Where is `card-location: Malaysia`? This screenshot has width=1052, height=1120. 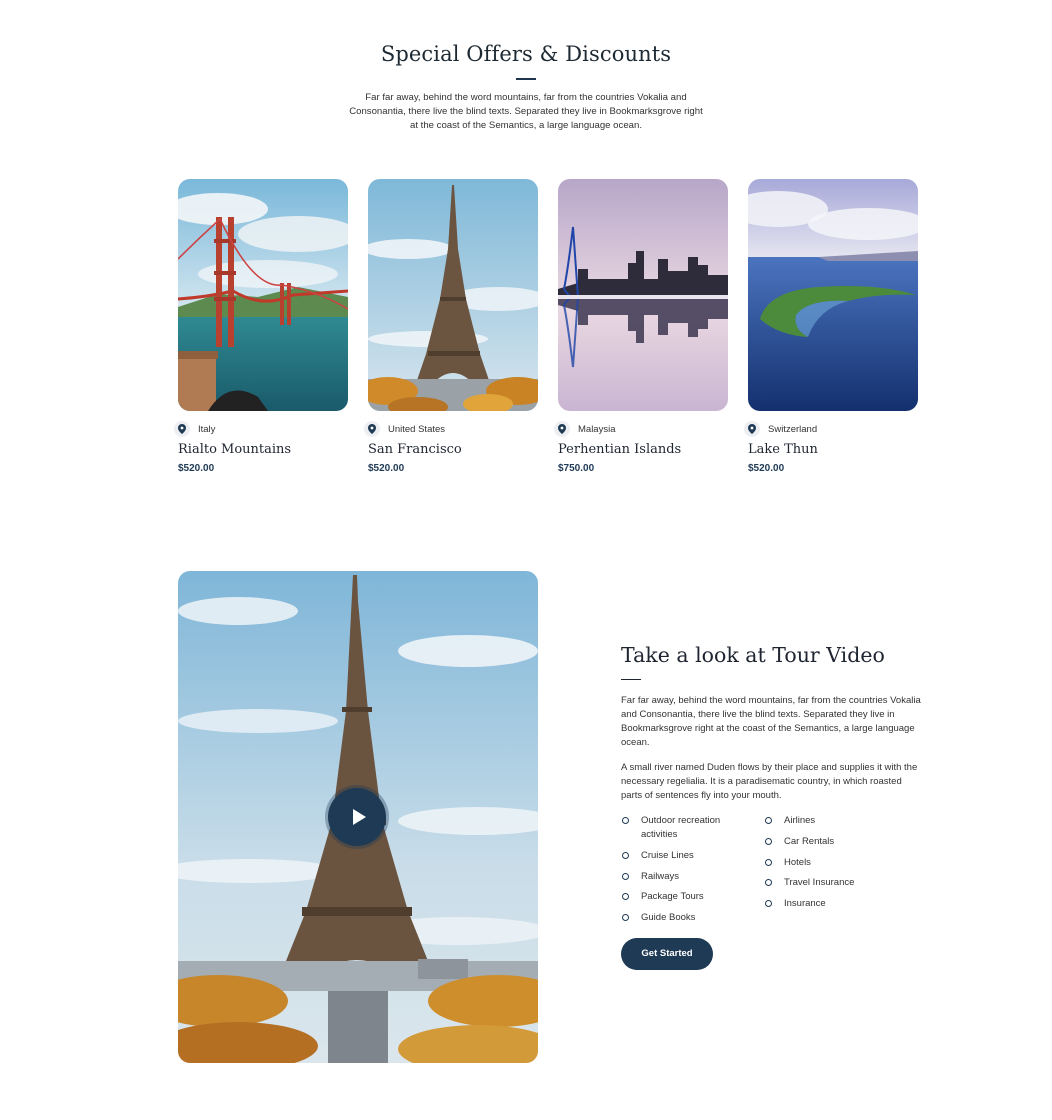
card-location: Malaysia is located at coordinates (641, 429).